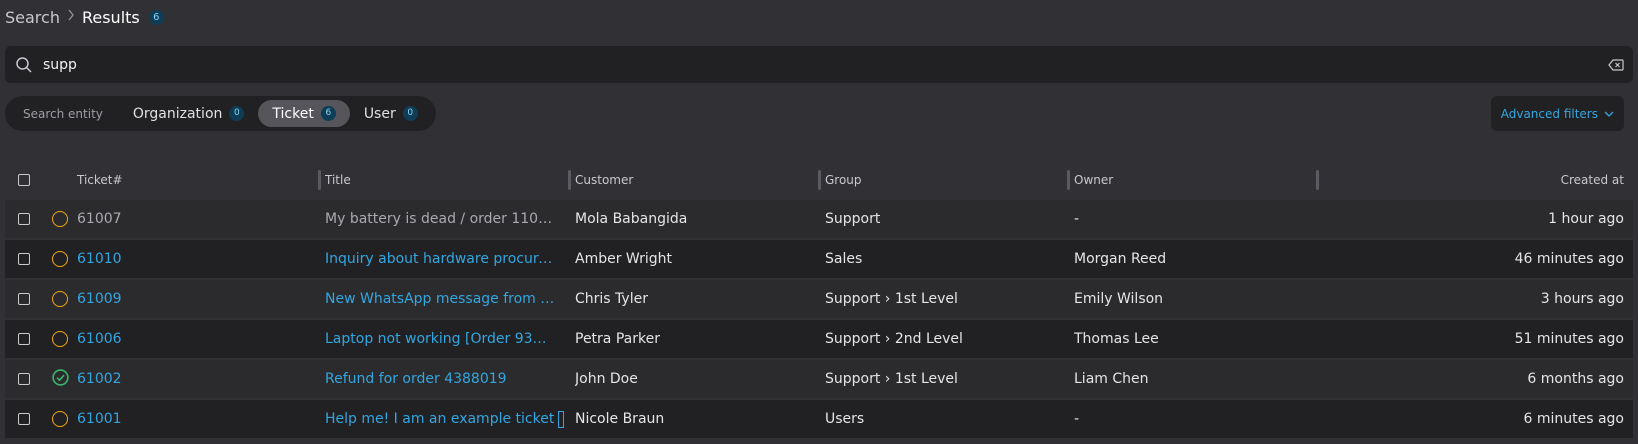 This screenshot has height=444, width=1638. What do you see at coordinates (894, 339) in the screenshot?
I see `ticket-group: Support › 2nd Level` at bounding box center [894, 339].